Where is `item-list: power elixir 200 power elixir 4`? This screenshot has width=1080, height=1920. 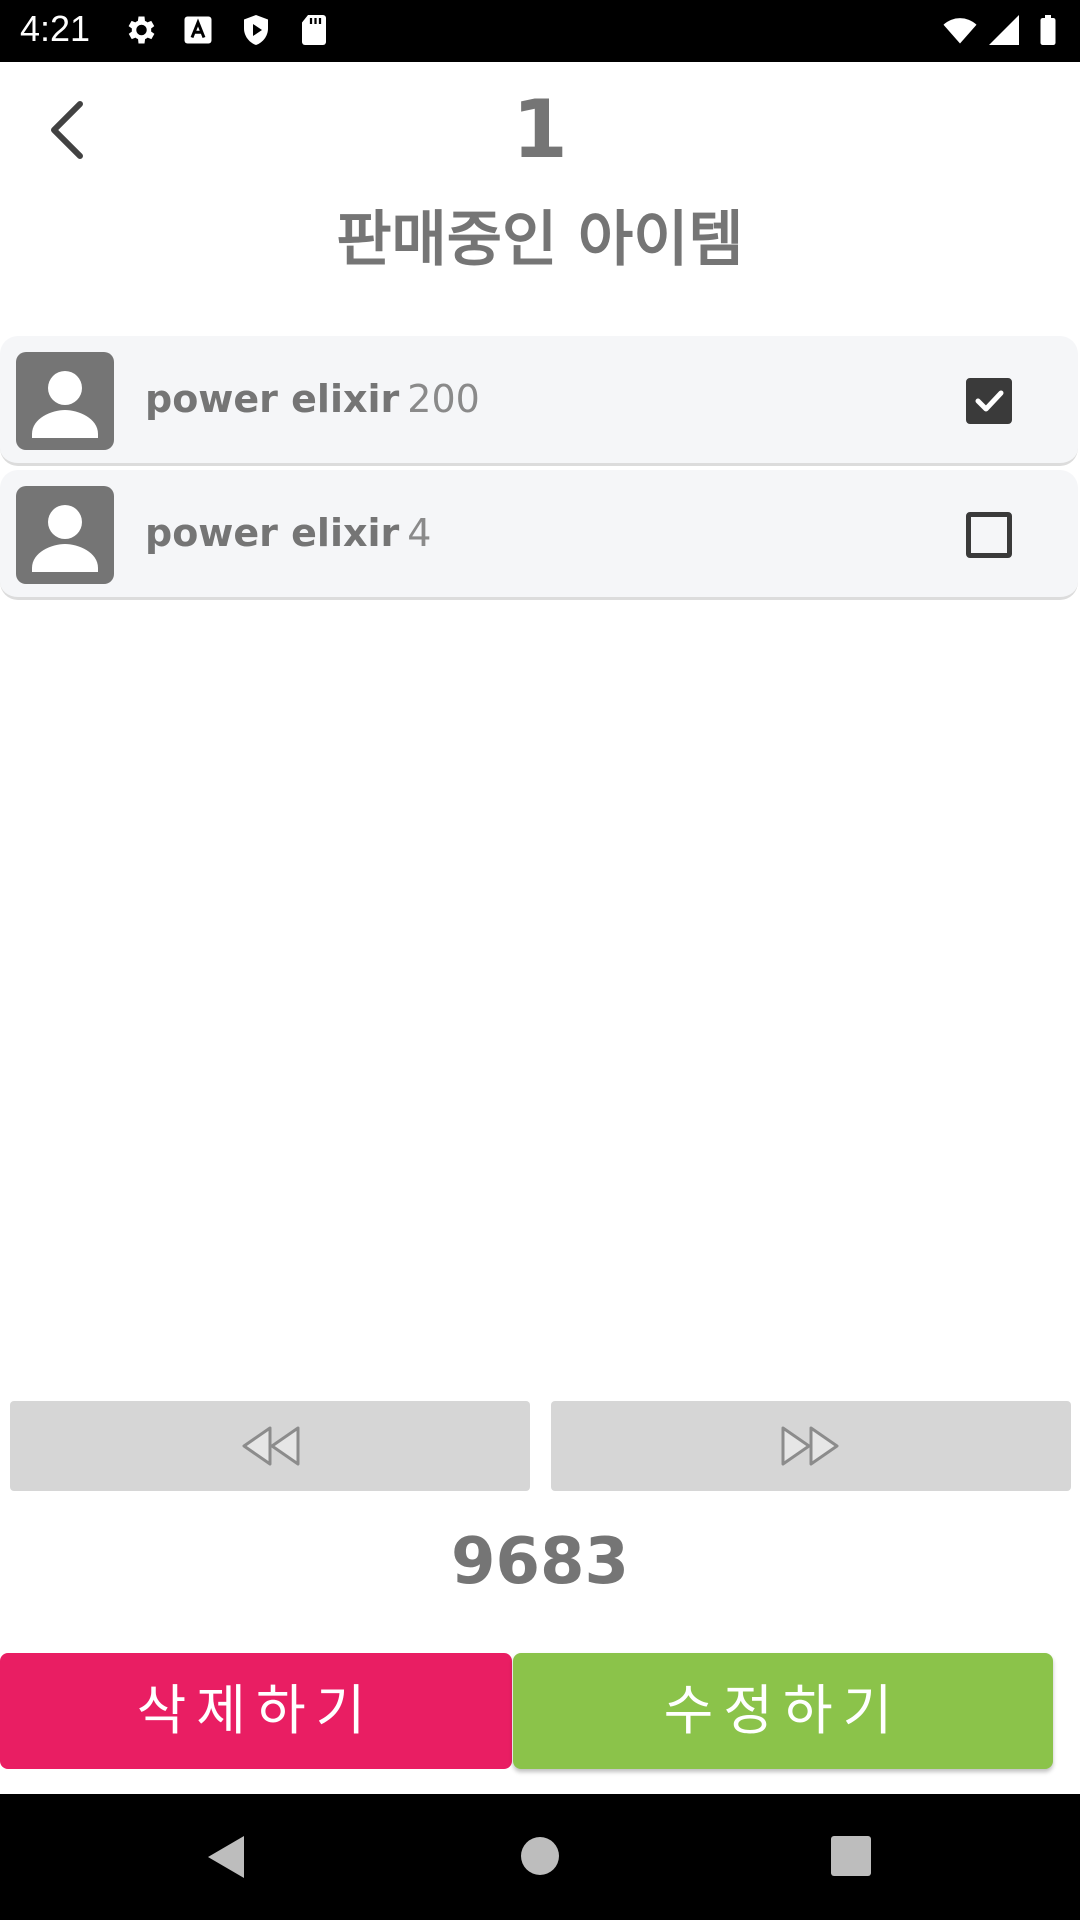
item-list: power elixir 200 power elixir 4 is located at coordinates (540, 470).